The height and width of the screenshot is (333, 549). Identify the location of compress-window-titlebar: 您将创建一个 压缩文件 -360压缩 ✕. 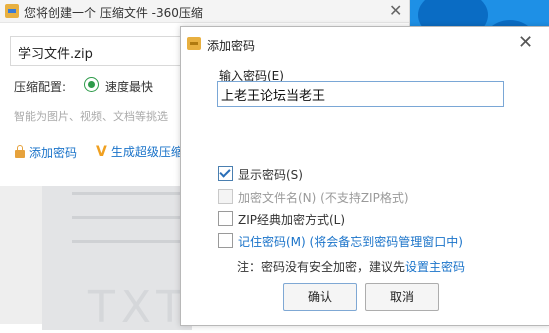
(204, 11).